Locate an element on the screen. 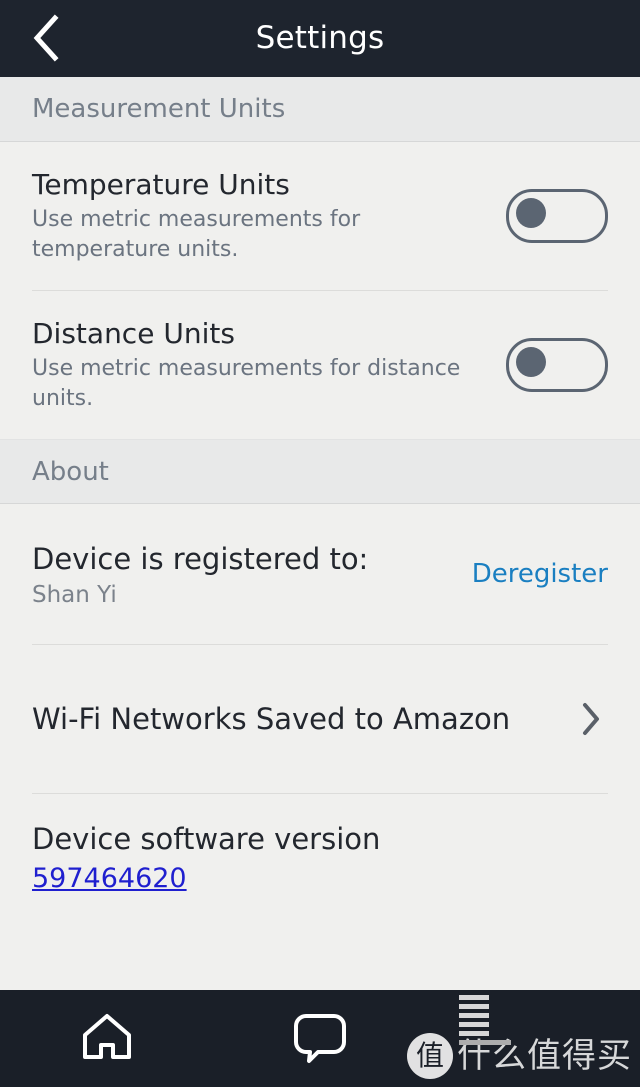  row-text: Wi-Fi Networks Saved to Amazon is located at coordinates (295, 719).